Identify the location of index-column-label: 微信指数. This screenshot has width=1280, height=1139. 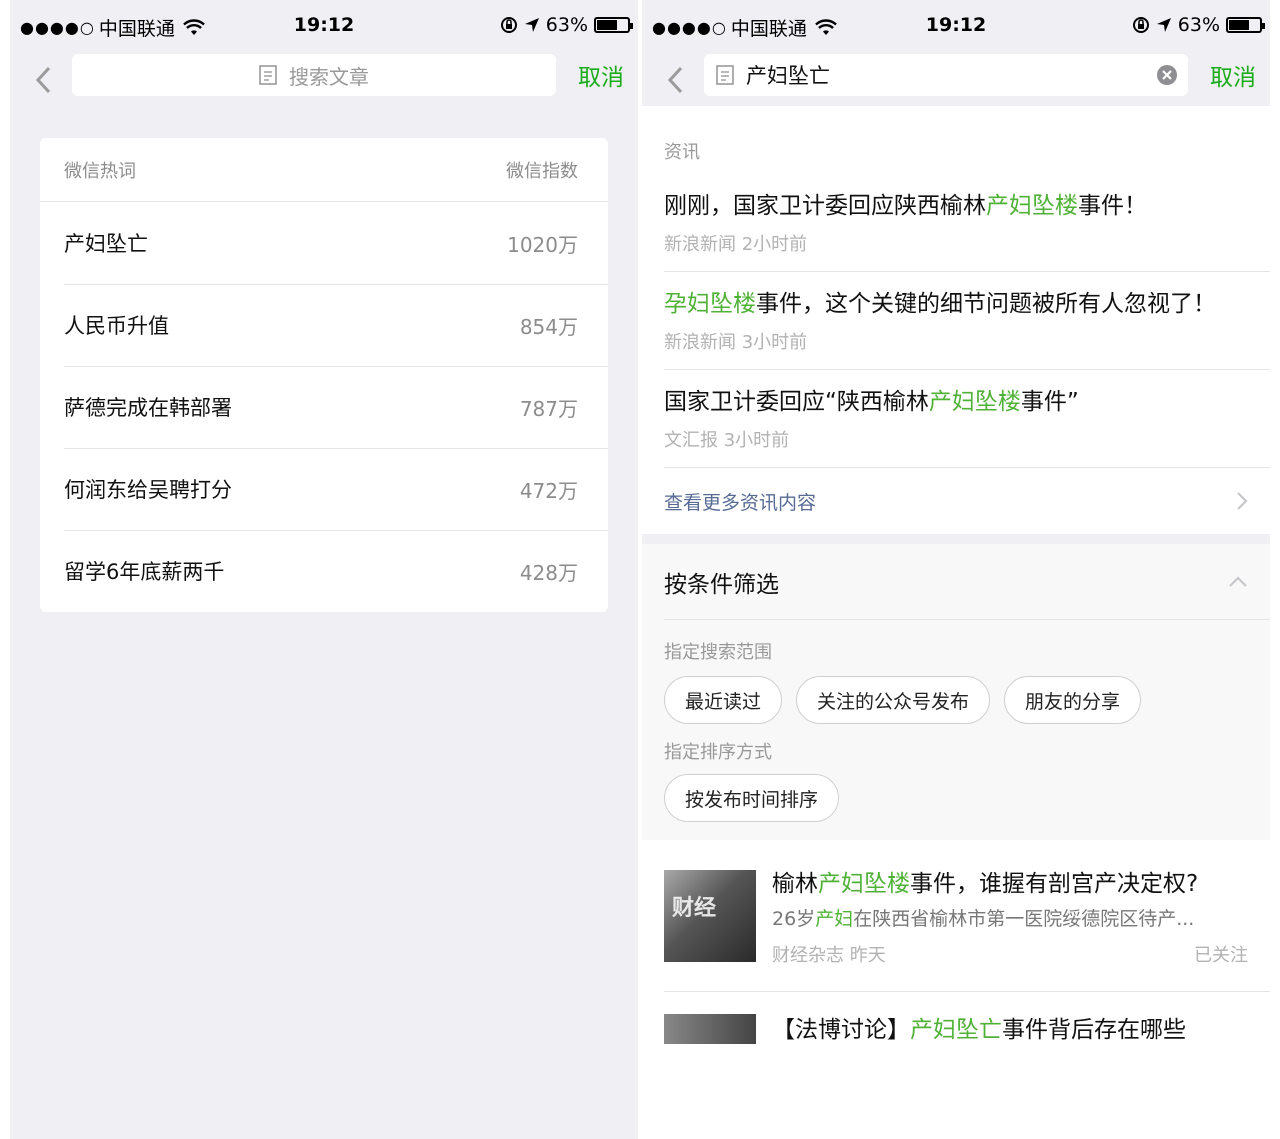
(542, 171).